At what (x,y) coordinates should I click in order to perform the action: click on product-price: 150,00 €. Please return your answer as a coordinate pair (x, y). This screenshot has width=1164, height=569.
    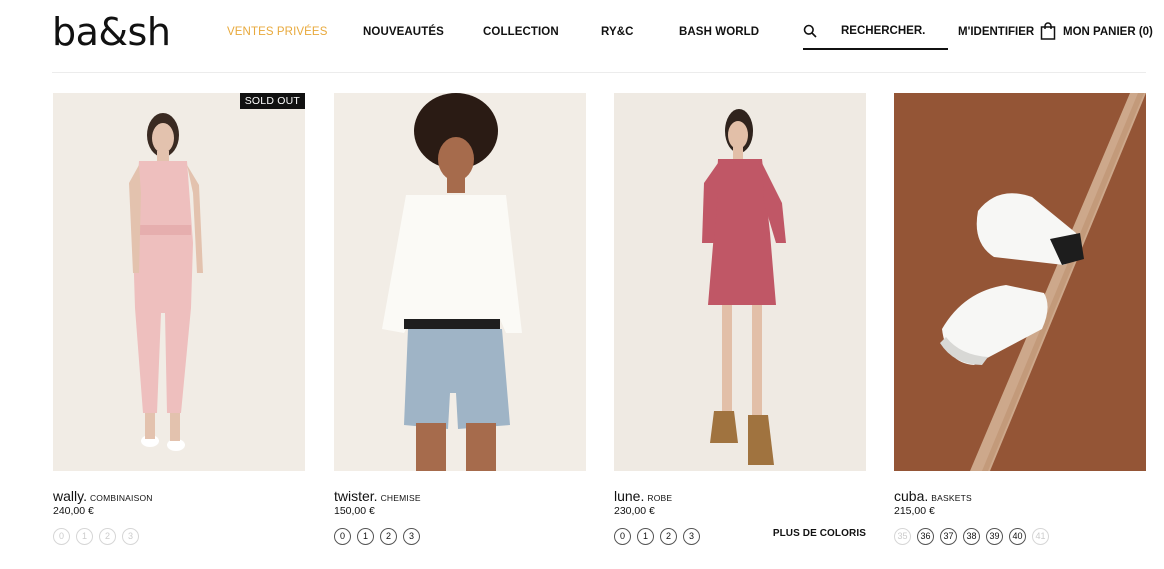
    Looking at the image, I should click on (354, 511).